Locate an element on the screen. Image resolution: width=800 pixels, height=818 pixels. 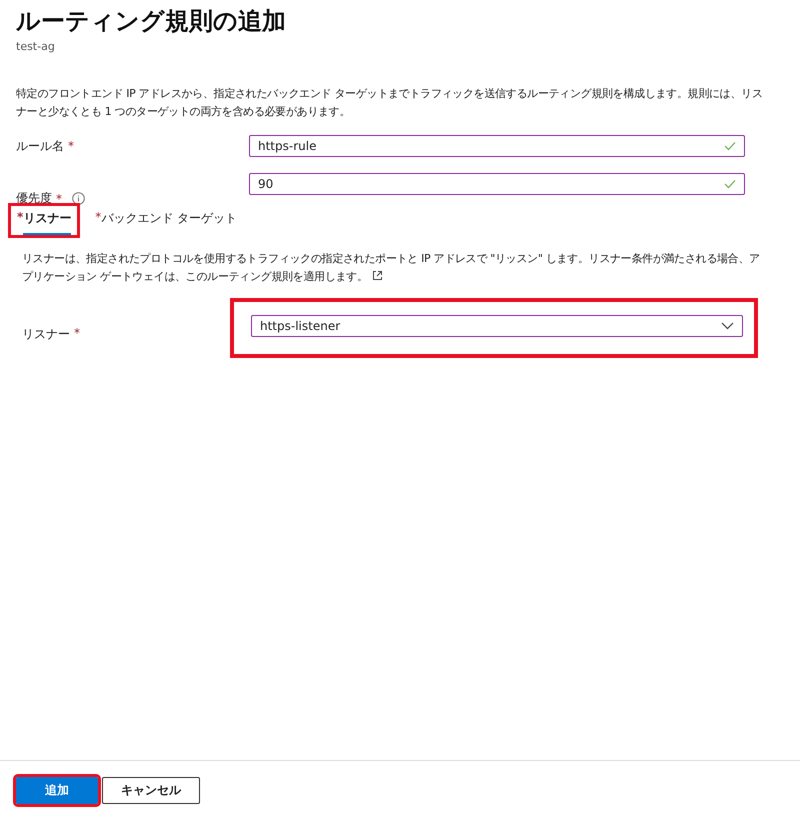
chevron-down-icon is located at coordinates (727, 326).